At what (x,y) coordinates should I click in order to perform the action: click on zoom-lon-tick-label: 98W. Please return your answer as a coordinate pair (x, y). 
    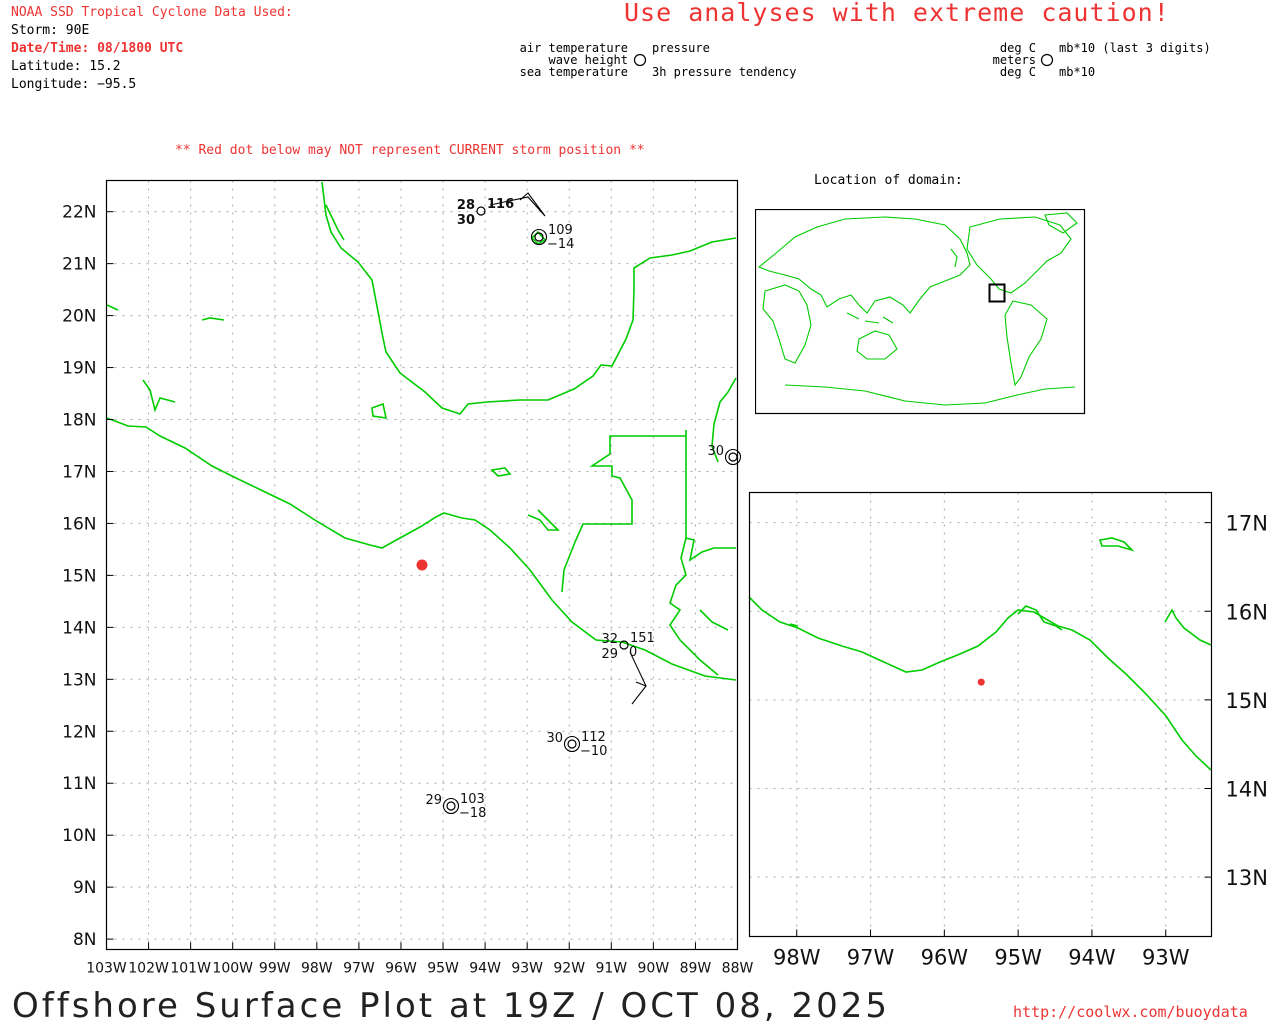
    Looking at the image, I should click on (797, 958).